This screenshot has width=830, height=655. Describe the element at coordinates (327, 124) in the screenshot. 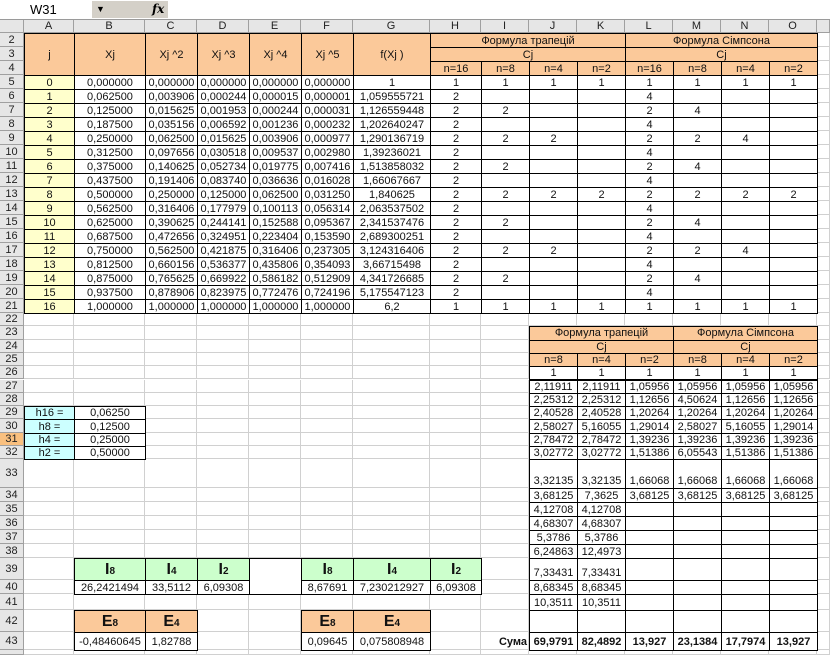

I see `table-cell: 0,000232` at that location.